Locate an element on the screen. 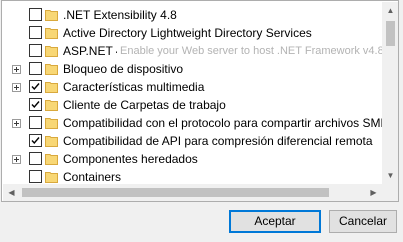 The image size is (403, 242). scroll-corner is located at coordinates (390, 192).